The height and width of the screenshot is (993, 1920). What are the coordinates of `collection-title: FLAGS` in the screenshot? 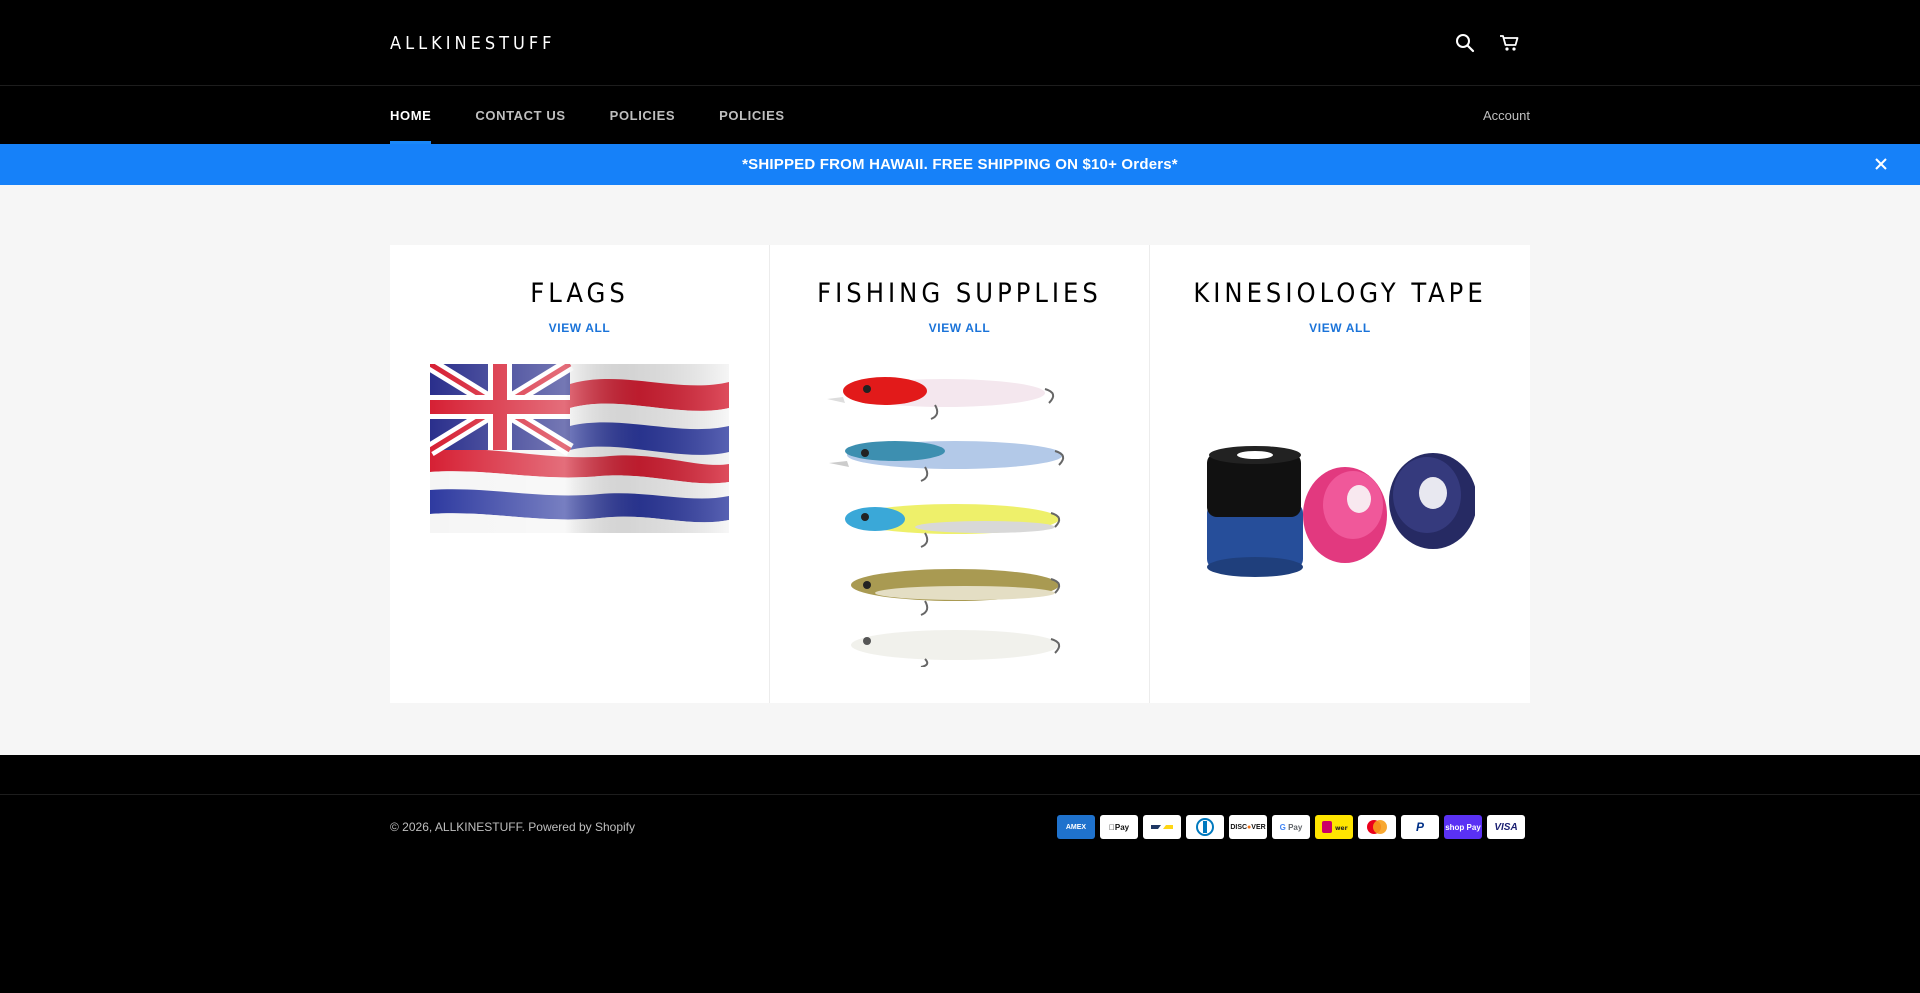 It's located at (579, 293).